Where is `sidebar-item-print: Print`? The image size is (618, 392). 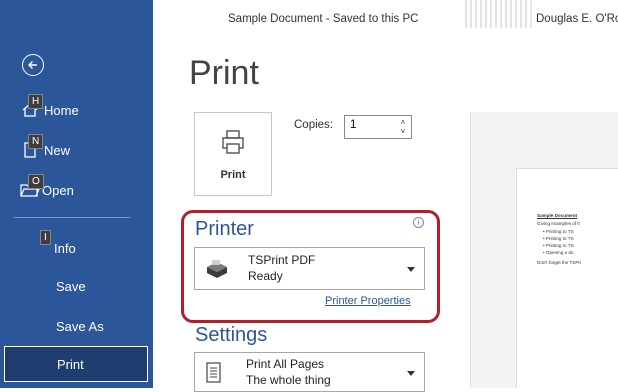 sidebar-item-print: Print is located at coordinates (76, 364).